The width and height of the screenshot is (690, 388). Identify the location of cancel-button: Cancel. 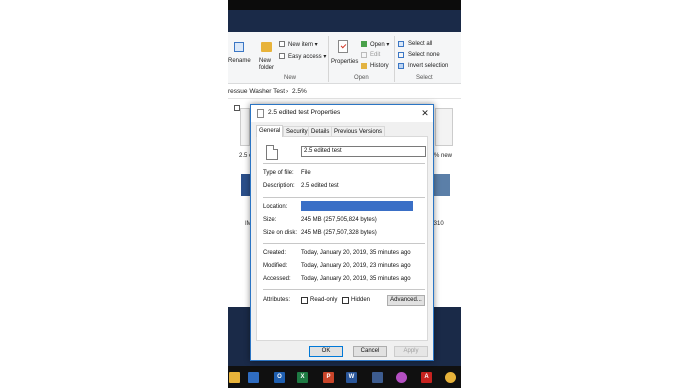
(370, 351).